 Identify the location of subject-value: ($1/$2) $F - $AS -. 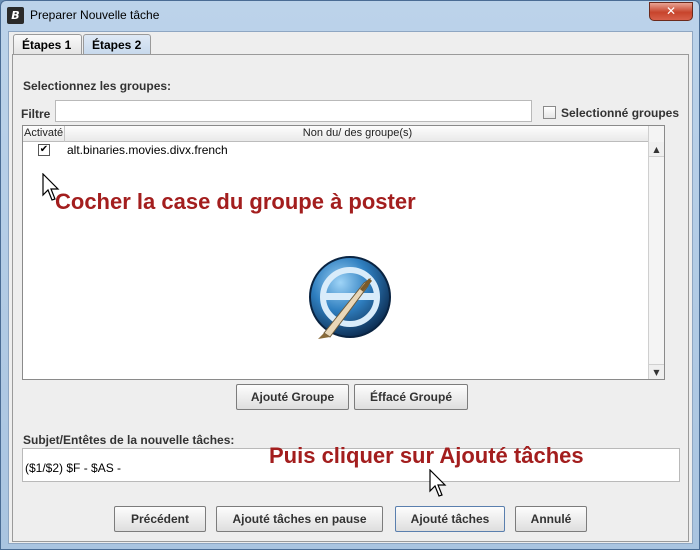
(73, 468).